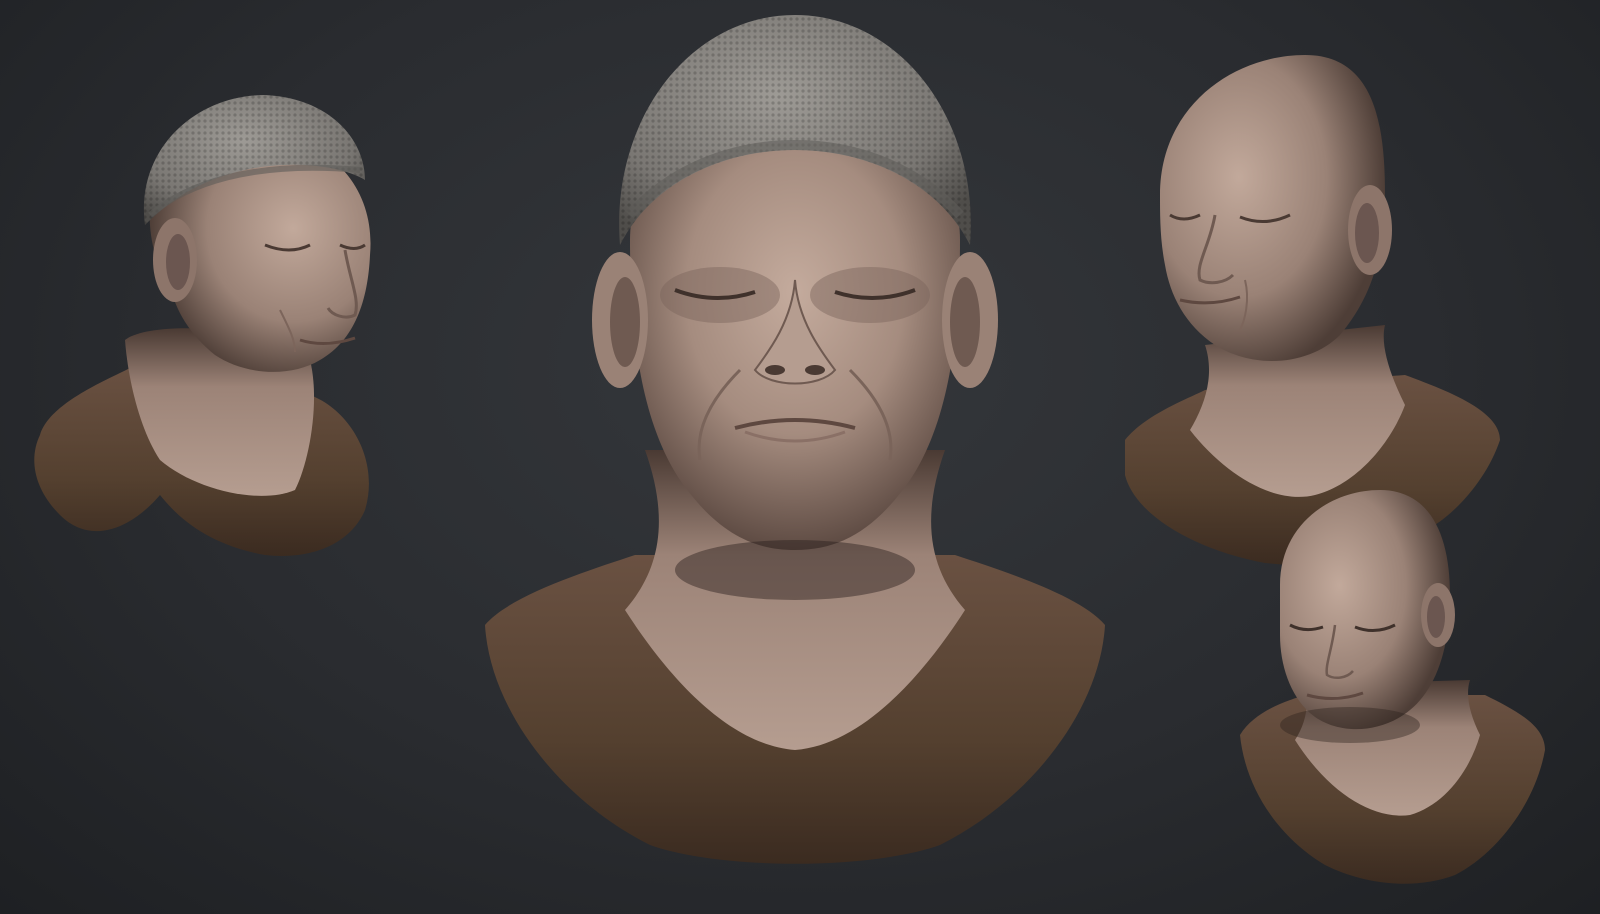 This screenshot has height=914, width=1600. I want to click on bust-three-quarter-left, so click(195, 305).